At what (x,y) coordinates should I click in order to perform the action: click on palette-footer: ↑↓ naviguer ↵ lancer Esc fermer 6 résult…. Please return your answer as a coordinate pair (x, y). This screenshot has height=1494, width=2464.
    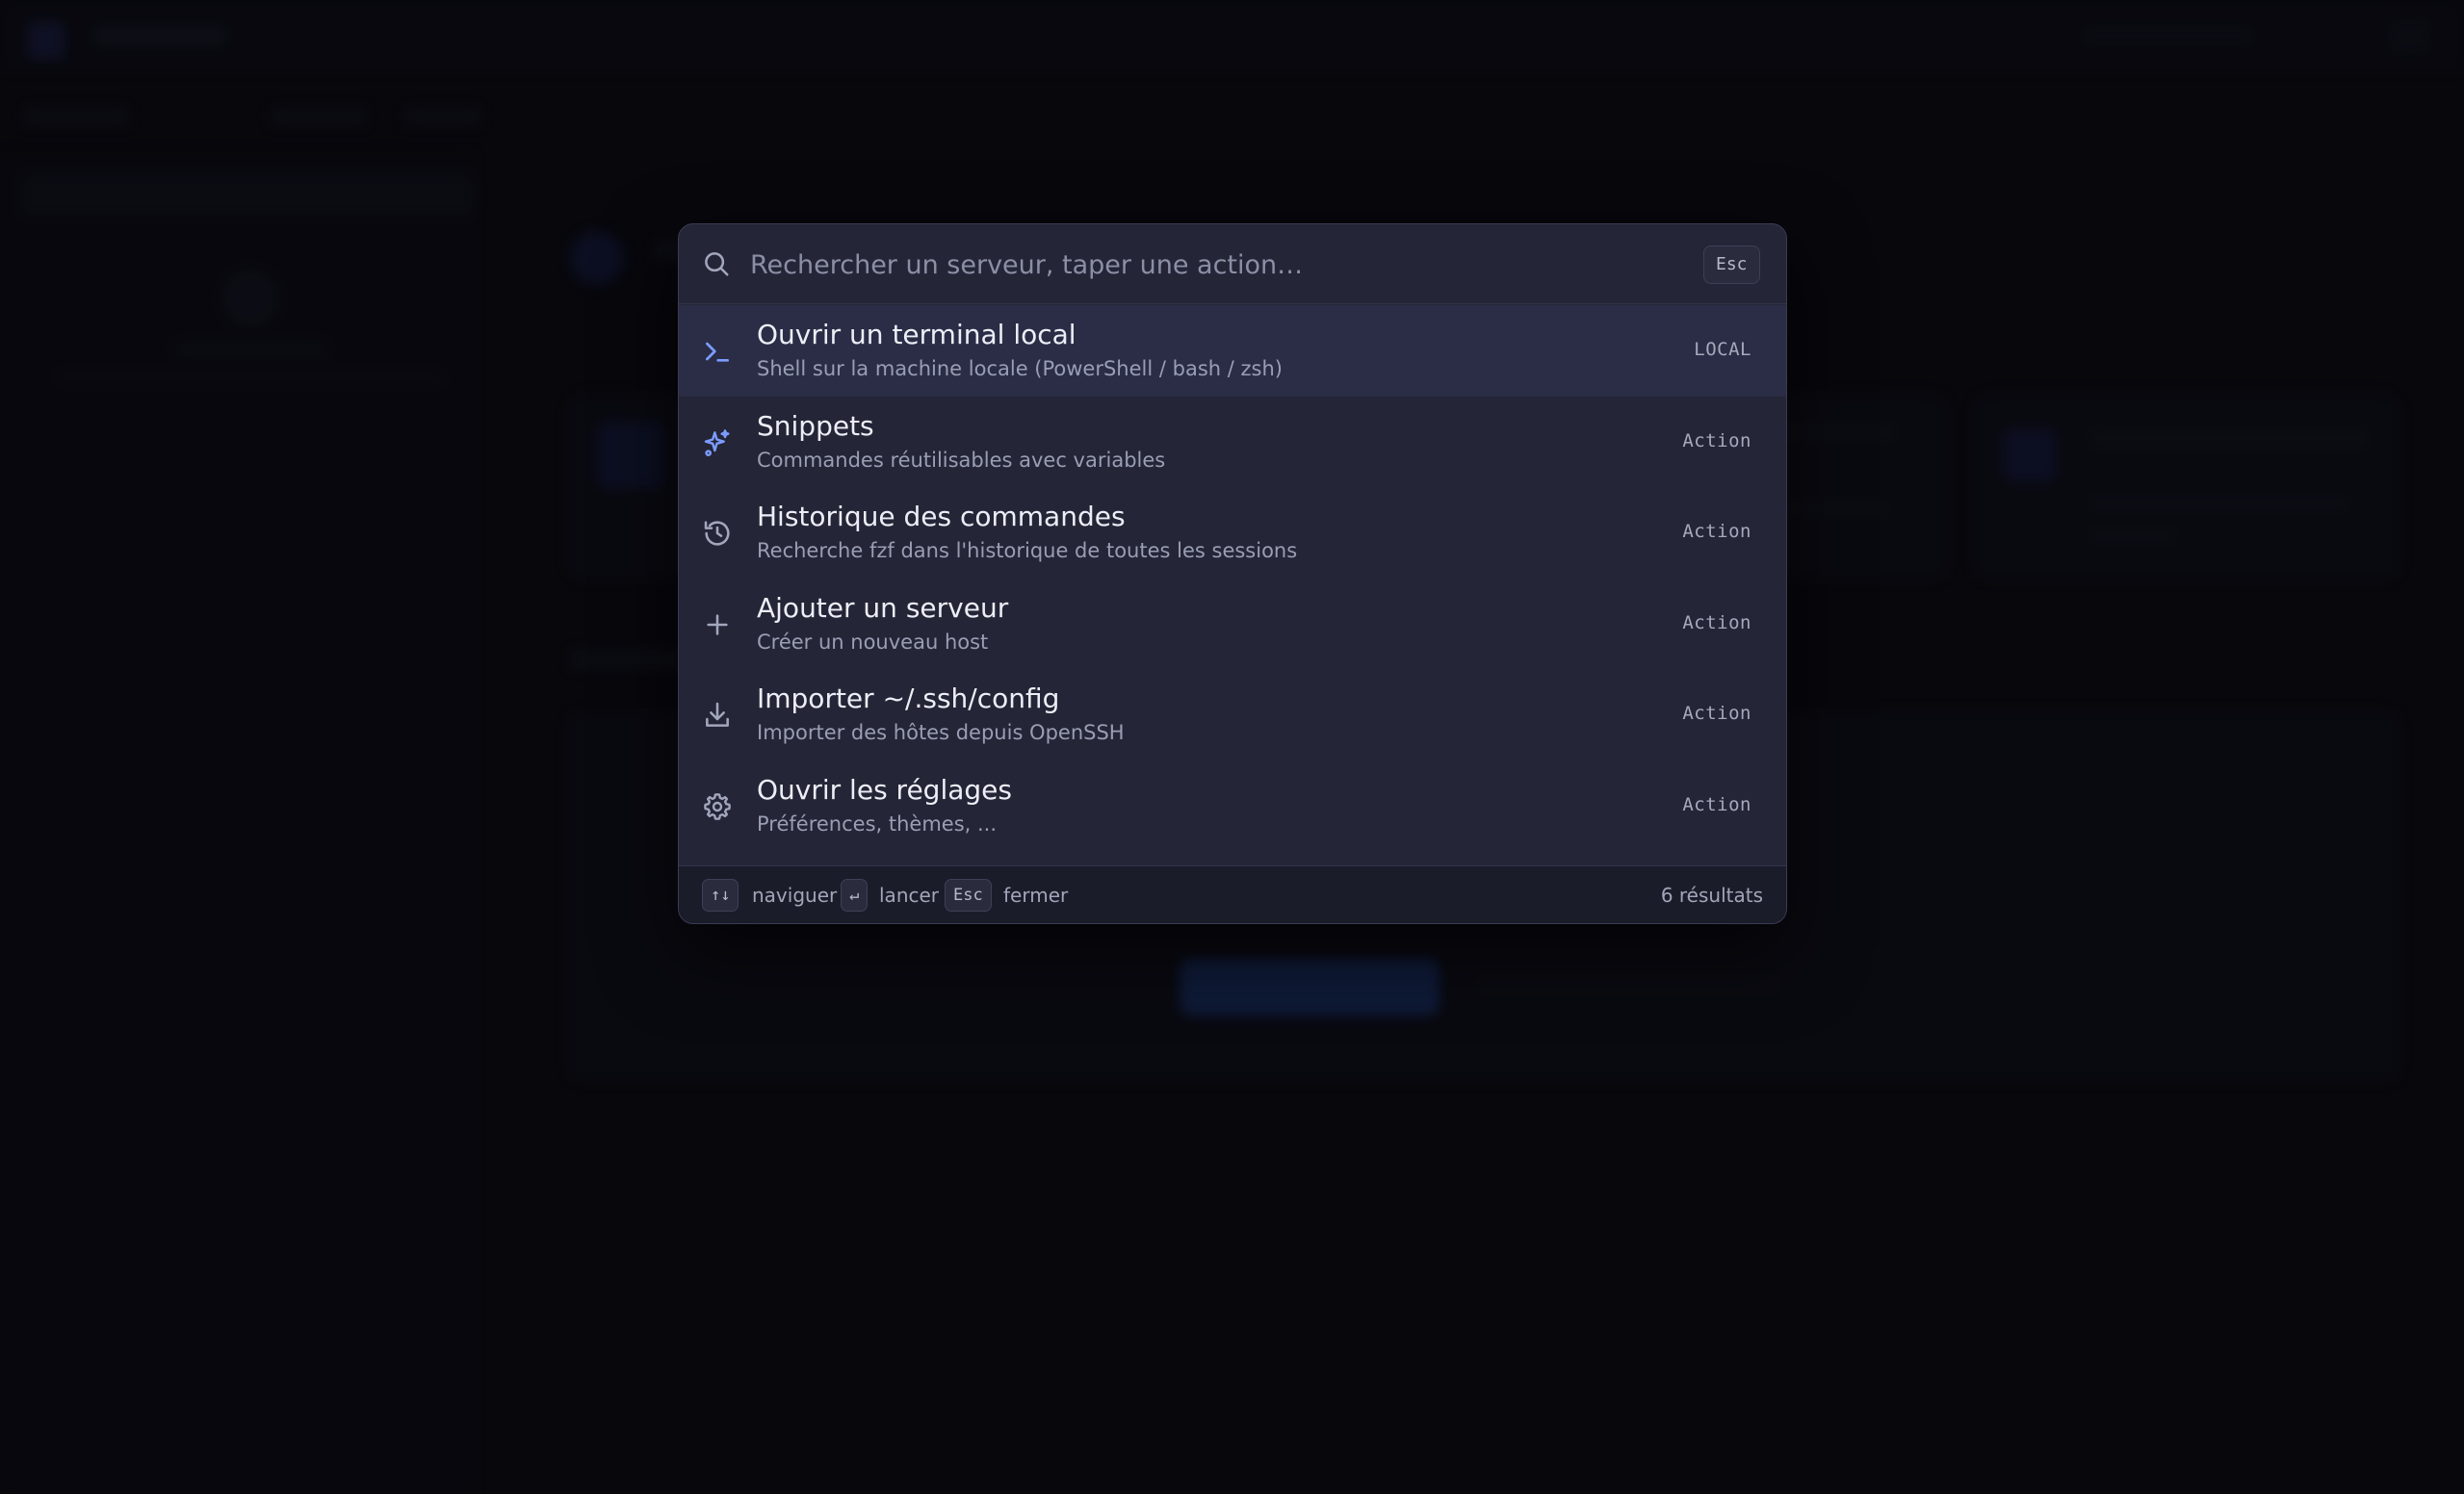
    Looking at the image, I should click on (1232, 894).